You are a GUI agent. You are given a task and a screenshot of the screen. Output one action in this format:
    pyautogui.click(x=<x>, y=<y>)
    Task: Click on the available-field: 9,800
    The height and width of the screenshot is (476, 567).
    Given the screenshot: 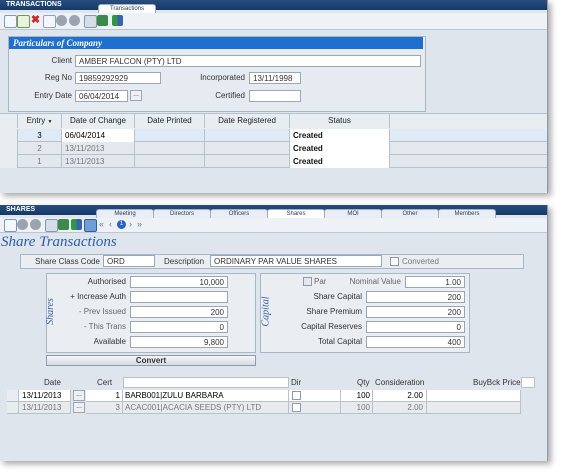 What is the action you would take?
    pyautogui.click(x=179, y=342)
    